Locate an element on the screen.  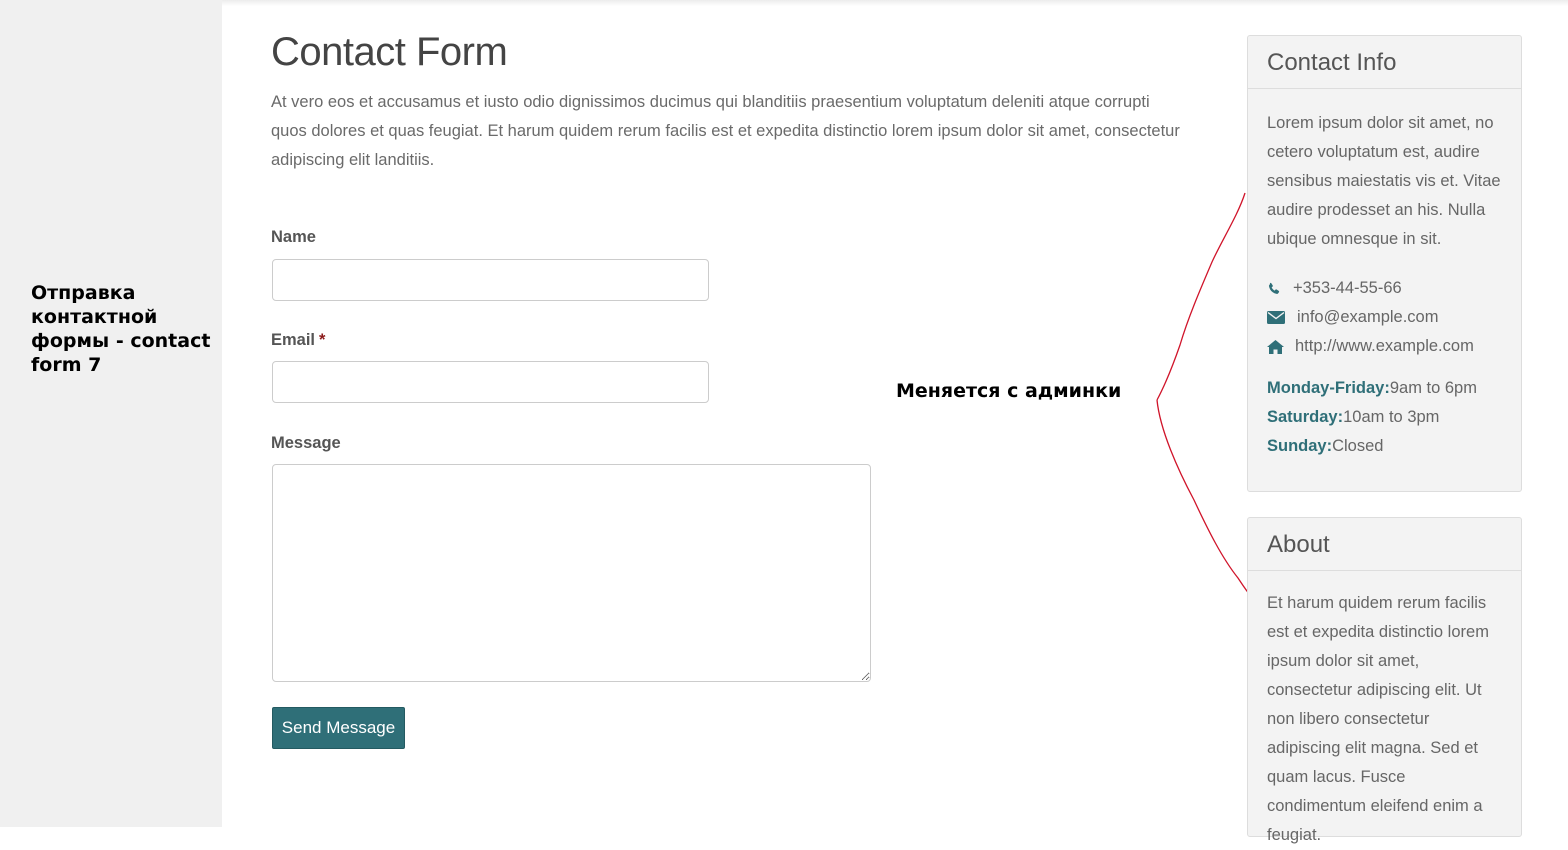
contact-website: http://www.example.com is located at coordinates (1384, 346).